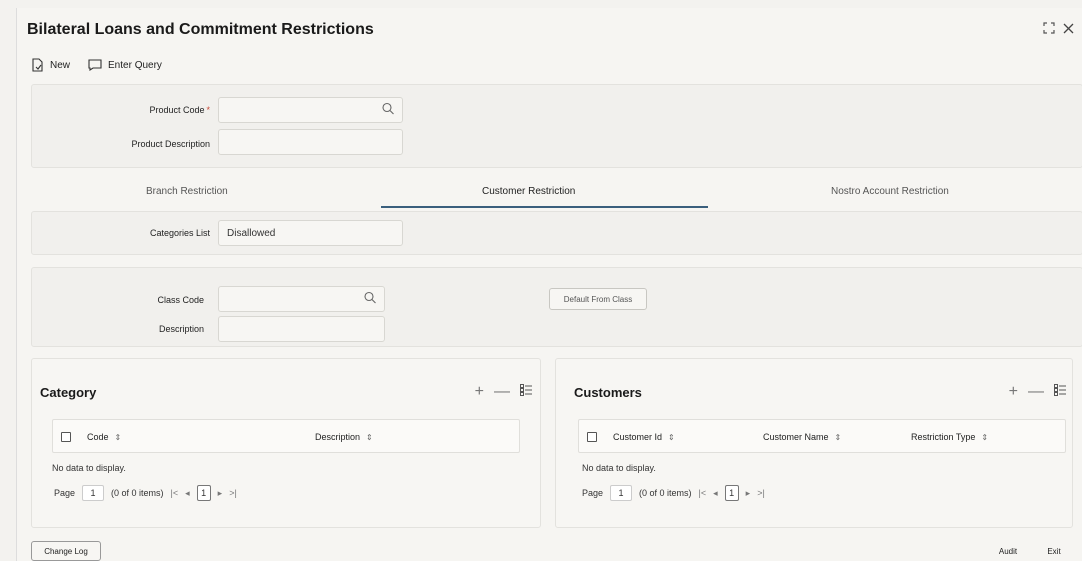  What do you see at coordinates (286, 436) in the screenshot?
I see `category-grid-header: Code ⇕ Description ⇕` at bounding box center [286, 436].